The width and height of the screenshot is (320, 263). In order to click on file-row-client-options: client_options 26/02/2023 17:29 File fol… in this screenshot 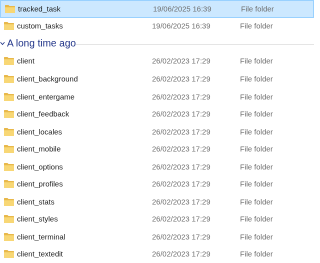, I will do `click(157, 167)`.